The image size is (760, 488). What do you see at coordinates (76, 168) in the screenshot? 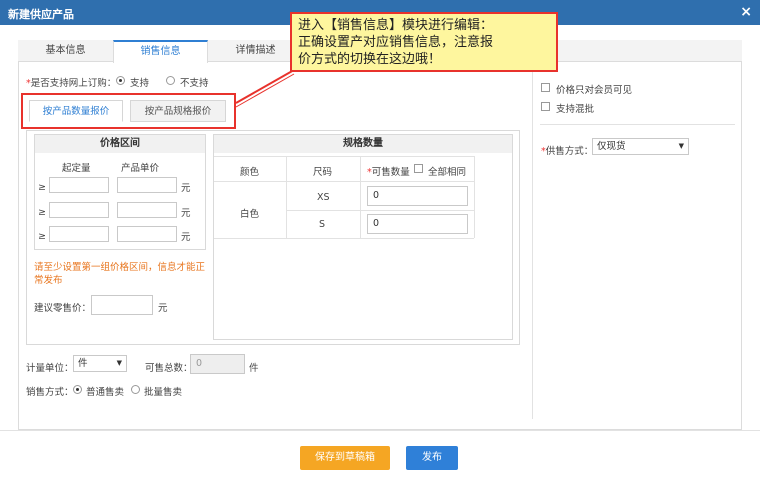
I see `col-min-qty: 起定量` at bounding box center [76, 168].